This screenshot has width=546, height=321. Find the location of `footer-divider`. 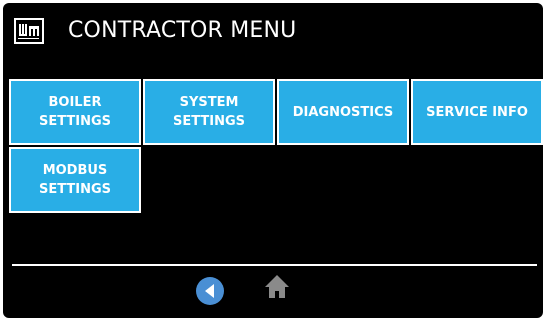

footer-divider is located at coordinates (274, 265).